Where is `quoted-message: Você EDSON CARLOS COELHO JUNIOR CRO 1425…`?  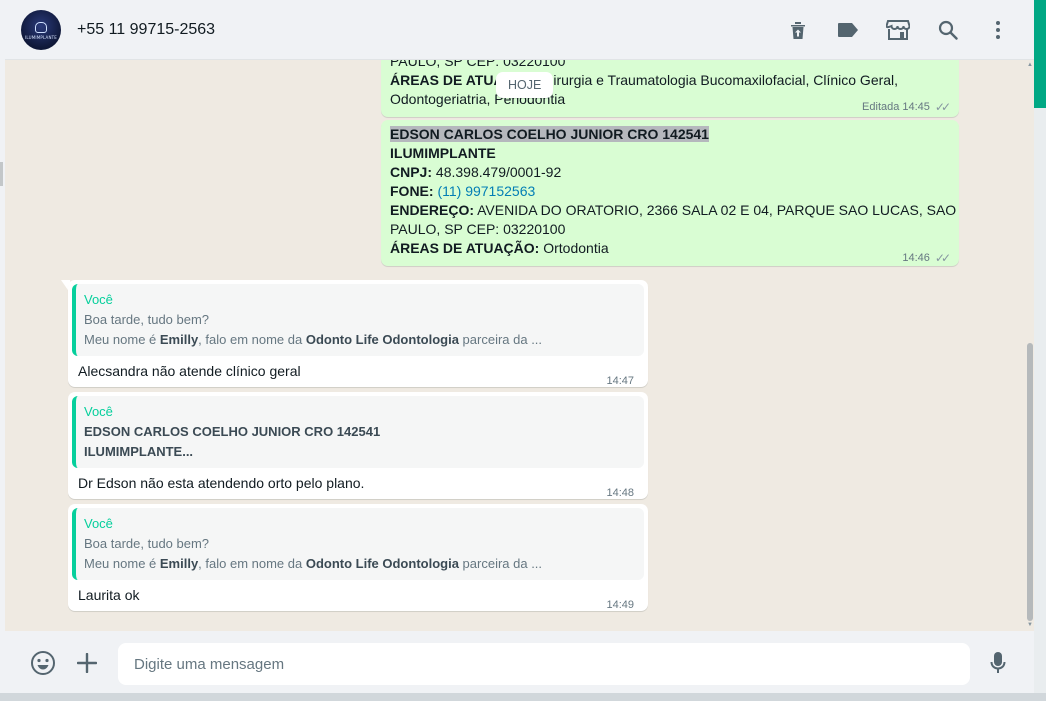
quoted-message: Você EDSON CARLOS COELHO JUNIOR CRO 1425… is located at coordinates (358, 432).